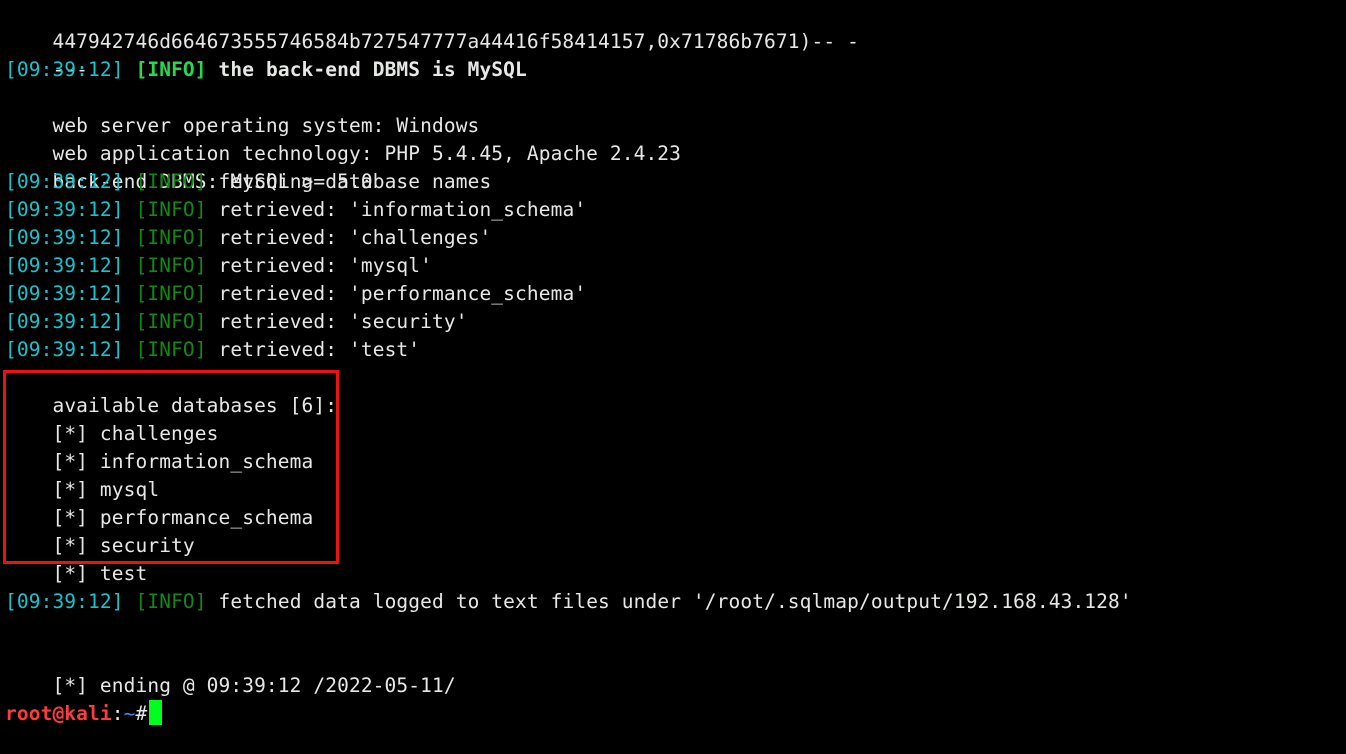 This screenshot has width=1346, height=754. Describe the element at coordinates (325, 265) in the screenshot. I see `log-message: retrieved: 'mysql'` at that location.